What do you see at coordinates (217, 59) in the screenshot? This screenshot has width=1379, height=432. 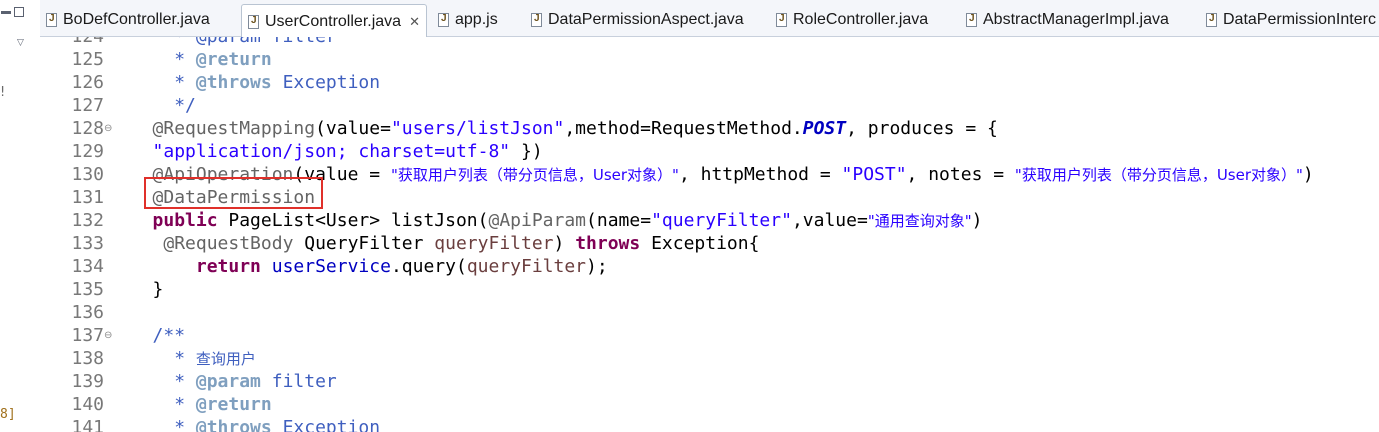 I see `code-line-125: * @return` at bounding box center [217, 59].